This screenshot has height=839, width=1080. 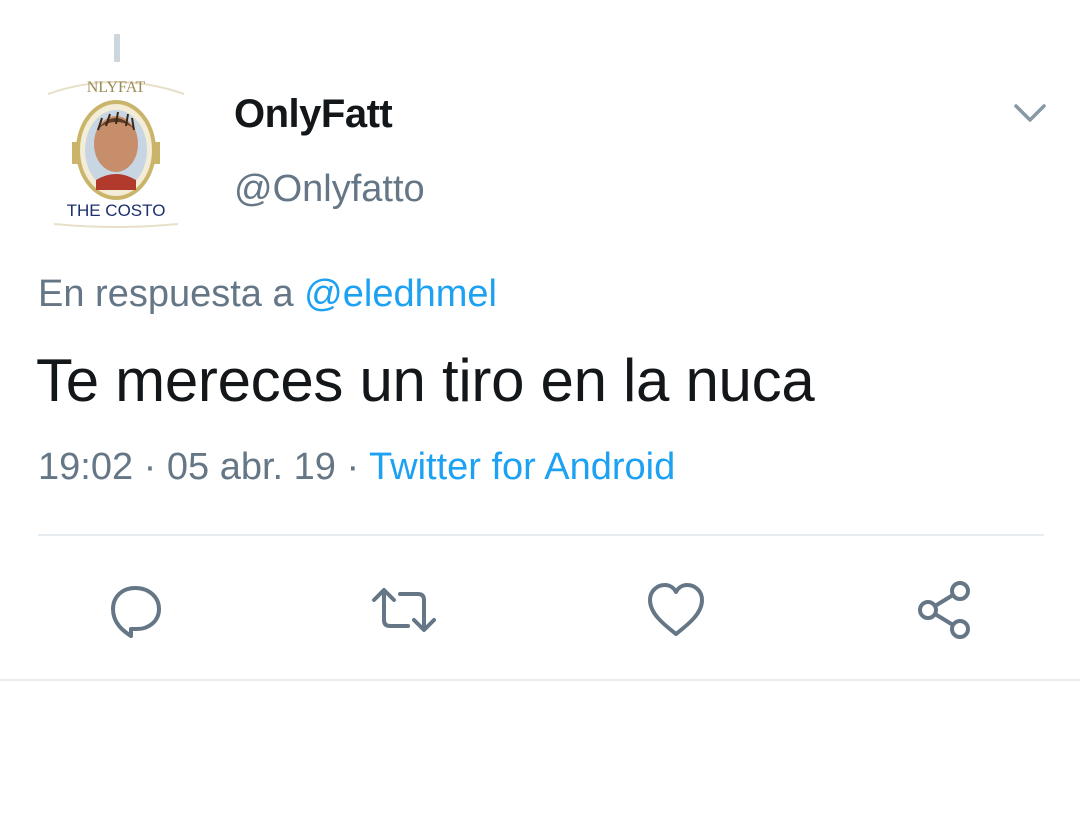 I want to click on retweet-button, so click(x=404, y=610).